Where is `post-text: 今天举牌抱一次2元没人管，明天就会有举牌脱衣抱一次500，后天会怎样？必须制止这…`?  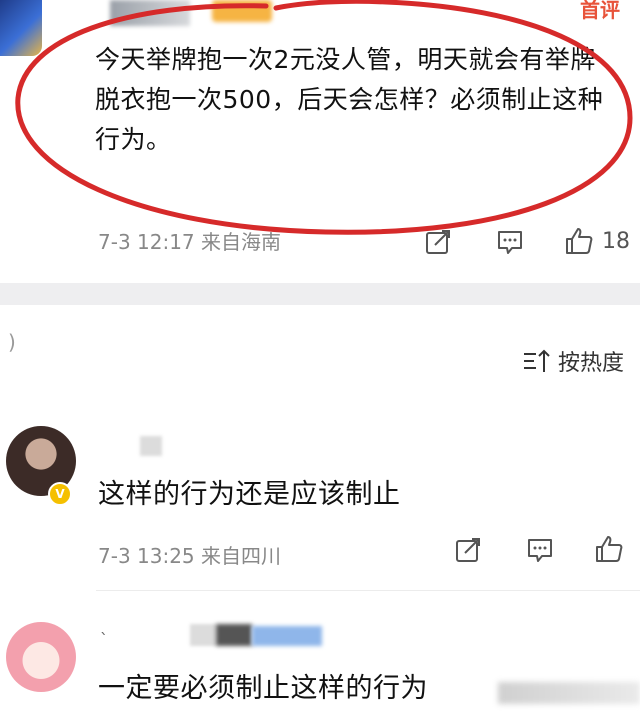 post-text: 今天举牌抱一次2元没人管，明天就会有举牌脱衣抱一次500，后天会怎样？必须制止这… is located at coordinates (349, 99).